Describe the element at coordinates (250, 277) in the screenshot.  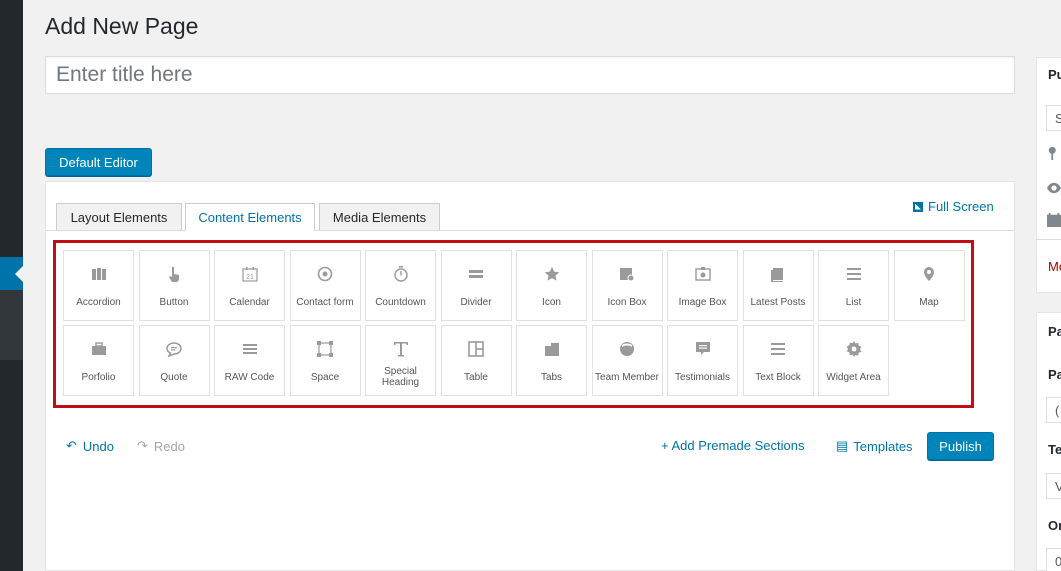
I see `svg-text: 21` at that location.